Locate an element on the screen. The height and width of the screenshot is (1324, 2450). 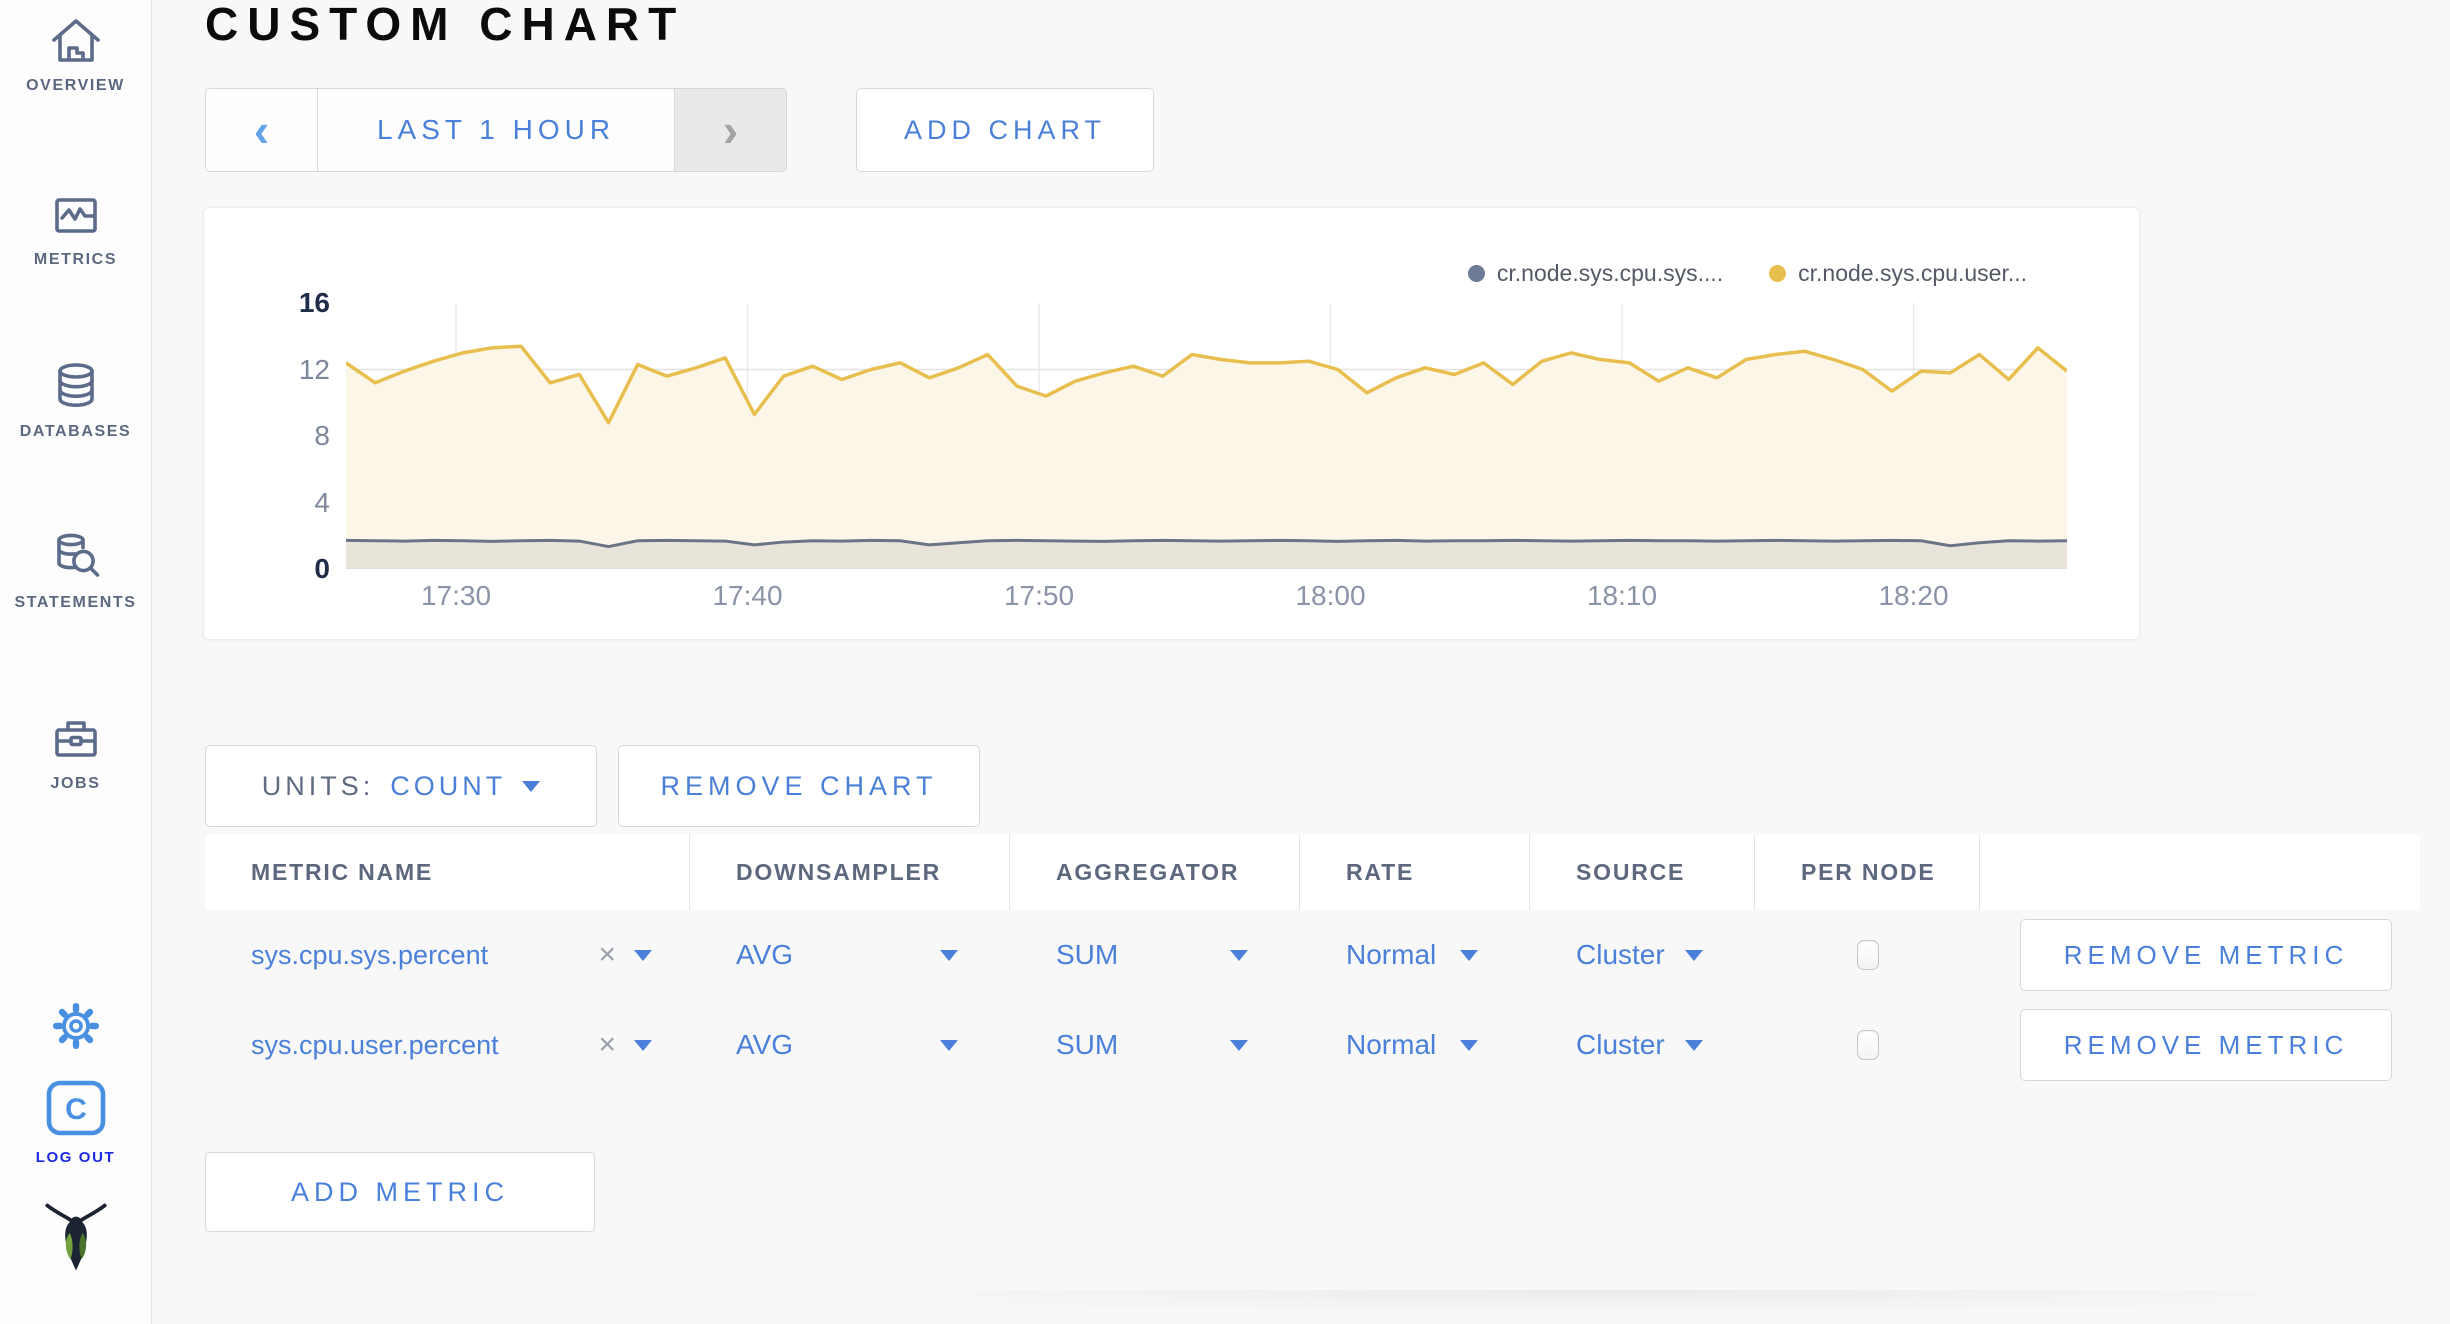
add-metric-button: ADD METRIC is located at coordinates (400, 1192).